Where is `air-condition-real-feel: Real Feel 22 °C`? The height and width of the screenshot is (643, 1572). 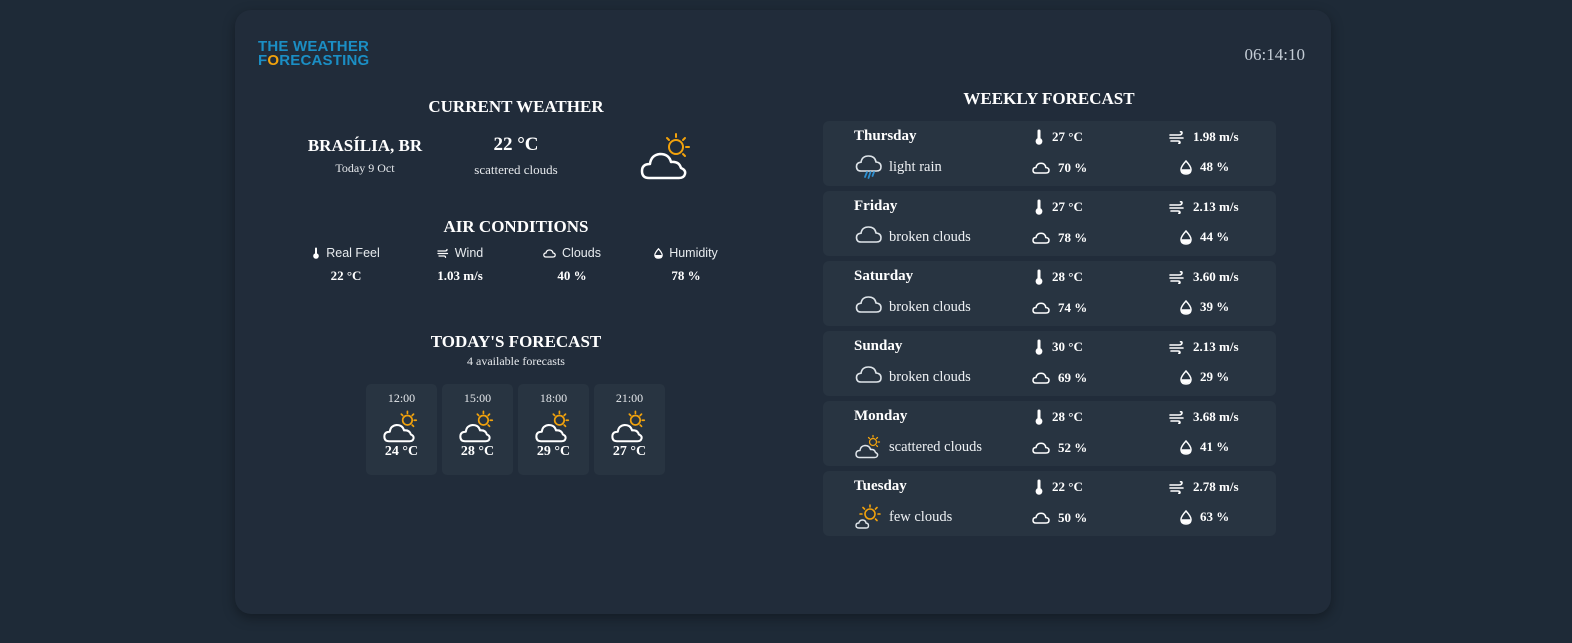 air-condition-real-feel: Real Feel 22 °C is located at coordinates (346, 265).